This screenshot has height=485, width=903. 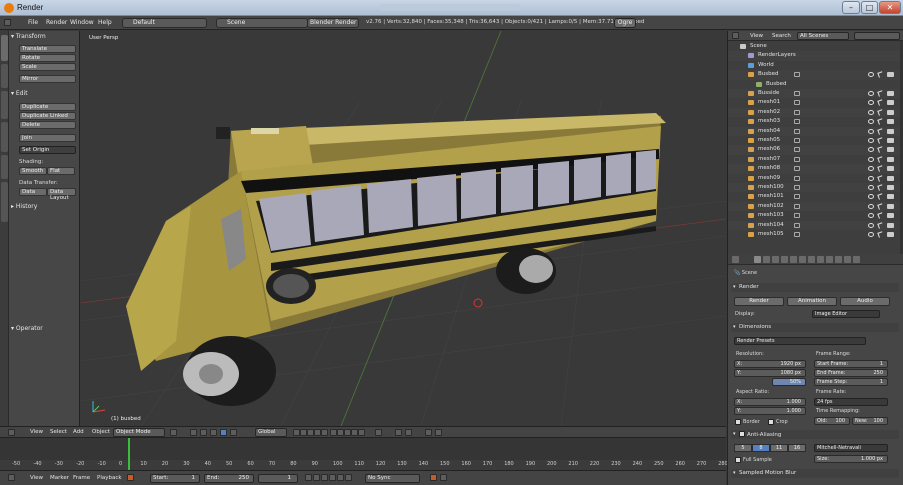 What do you see at coordinates (296, 432) in the screenshot?
I see `layer-1-icon` at bounding box center [296, 432].